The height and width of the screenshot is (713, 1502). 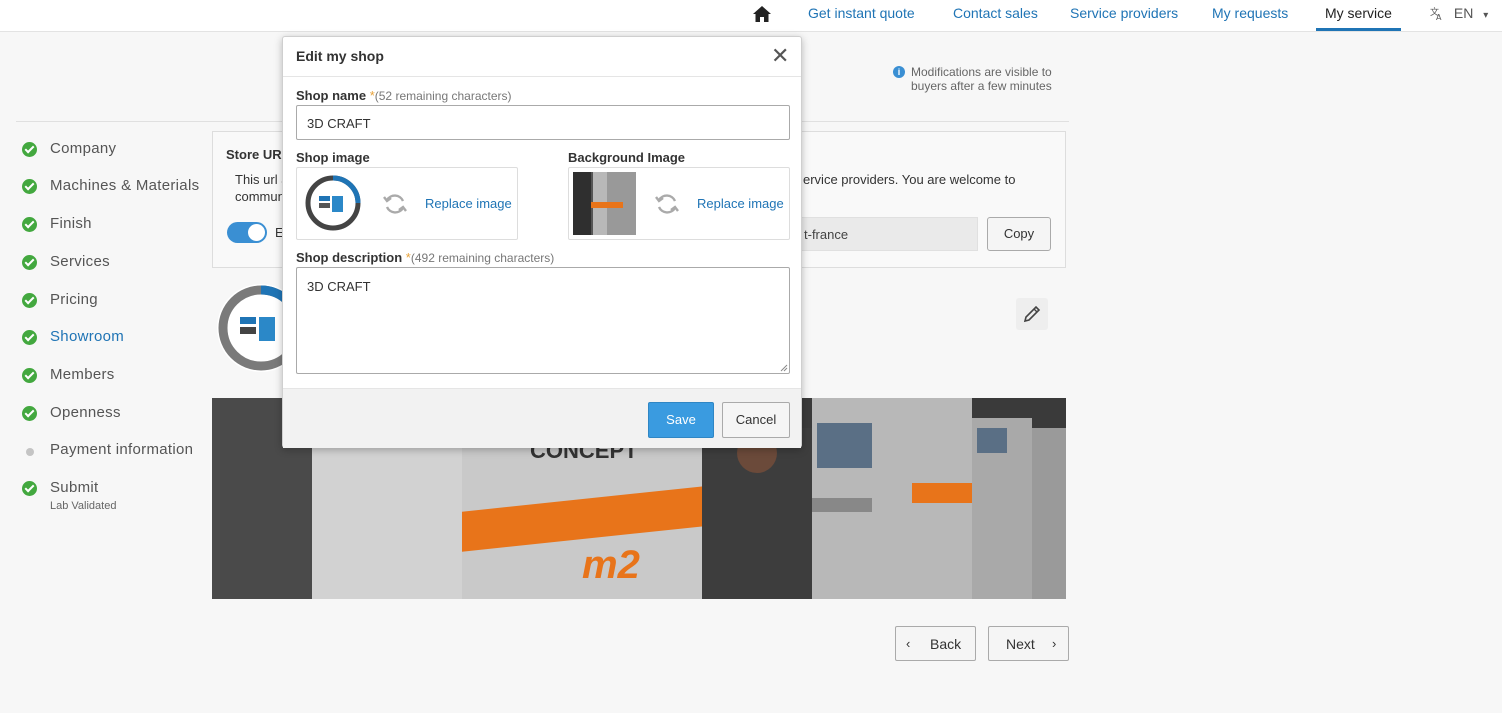 I want to click on home-icon, so click(x=762, y=14).